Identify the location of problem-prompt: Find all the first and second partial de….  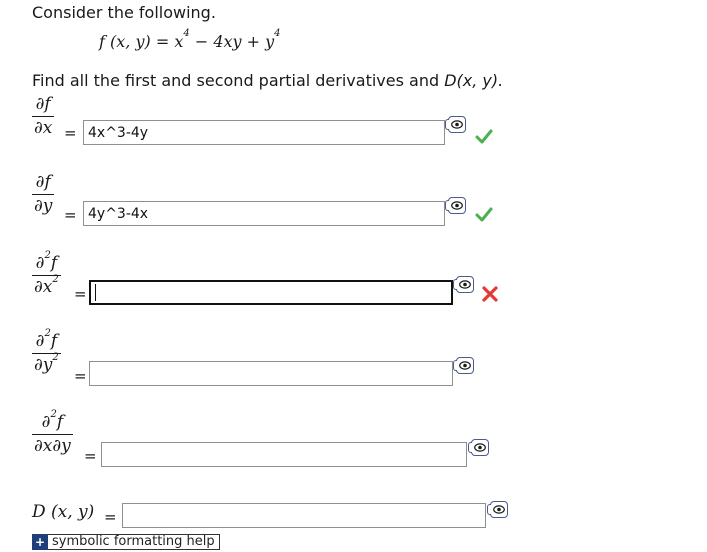
(267, 80).